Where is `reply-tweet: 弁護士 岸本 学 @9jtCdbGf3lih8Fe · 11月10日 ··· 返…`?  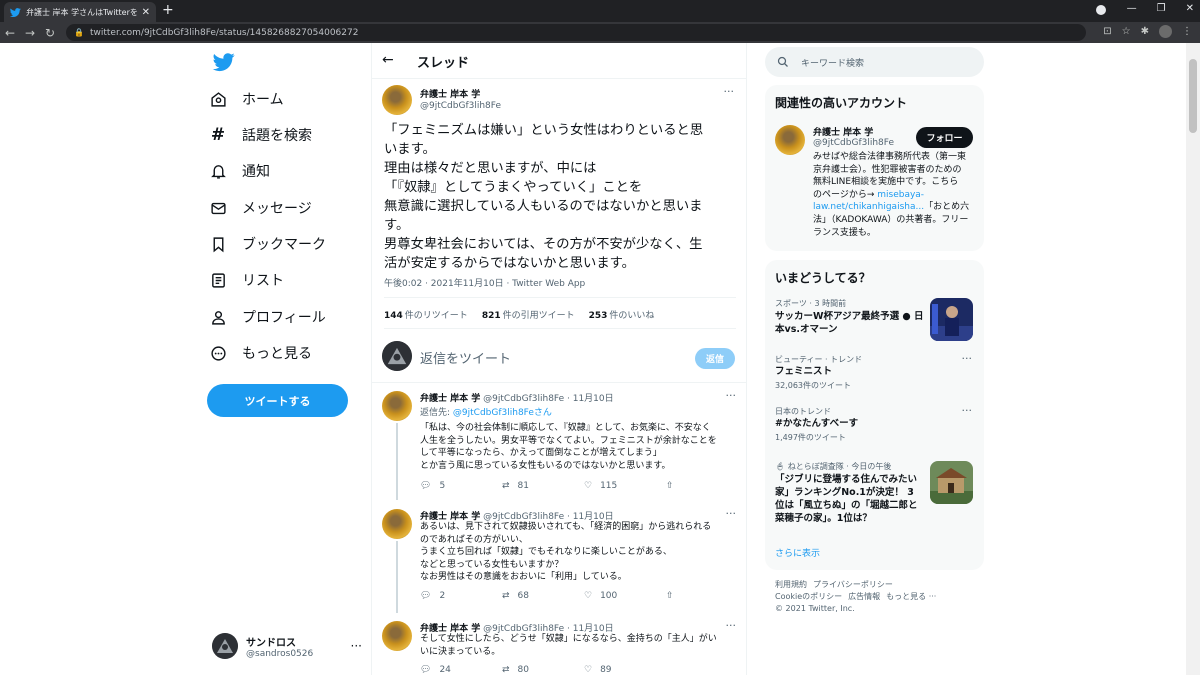 reply-tweet: 弁護士 岸本 学 @9jtCdbGf3lih8Fe · 11月10日 ··· 返… is located at coordinates (559, 441).